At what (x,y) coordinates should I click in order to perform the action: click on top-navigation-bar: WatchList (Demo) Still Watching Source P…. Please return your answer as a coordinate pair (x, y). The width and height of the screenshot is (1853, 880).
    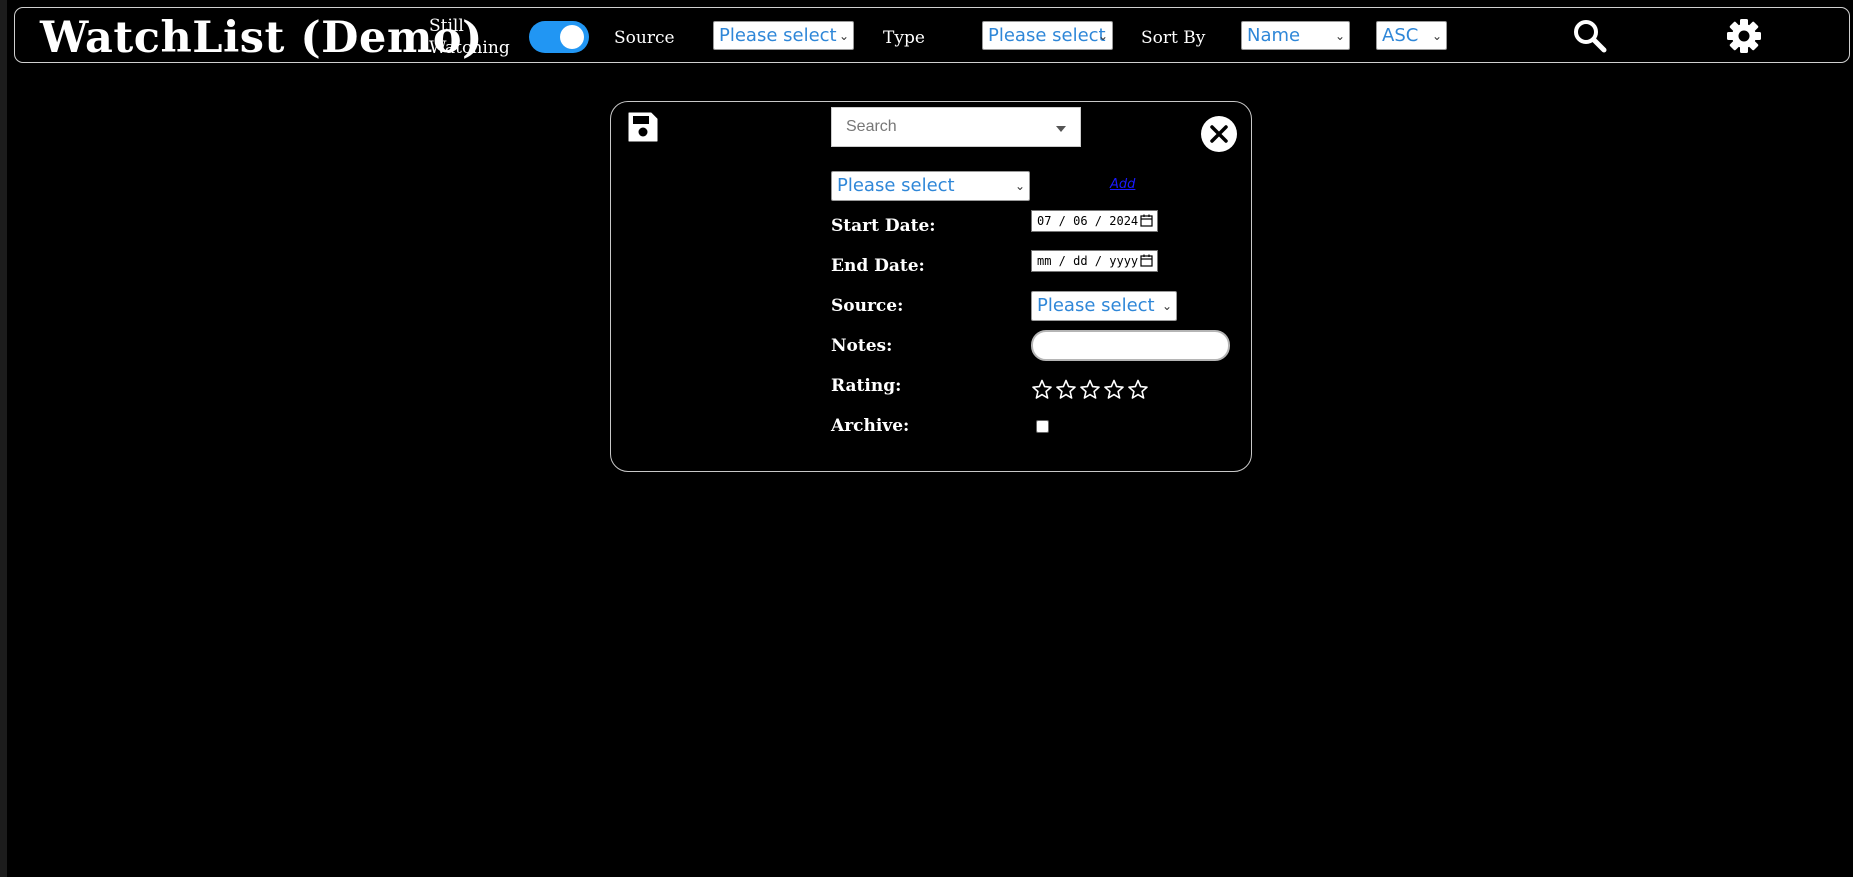
    Looking at the image, I should click on (932, 35).